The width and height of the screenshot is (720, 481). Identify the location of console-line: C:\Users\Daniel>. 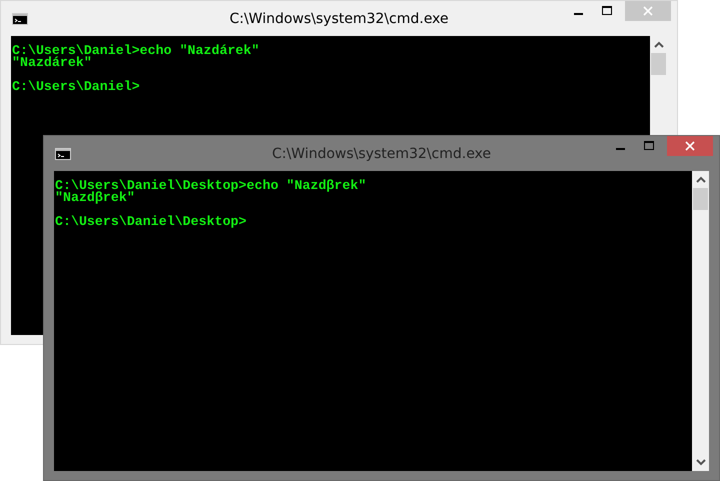
(76, 87).